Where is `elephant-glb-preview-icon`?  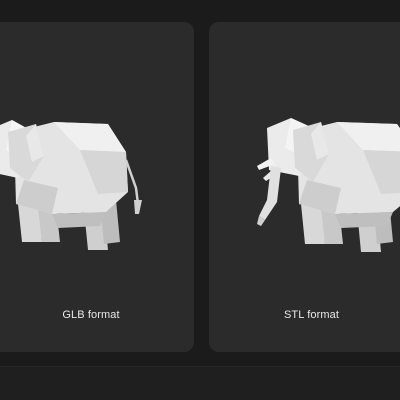 elephant-glb-preview-icon is located at coordinates (71, 185).